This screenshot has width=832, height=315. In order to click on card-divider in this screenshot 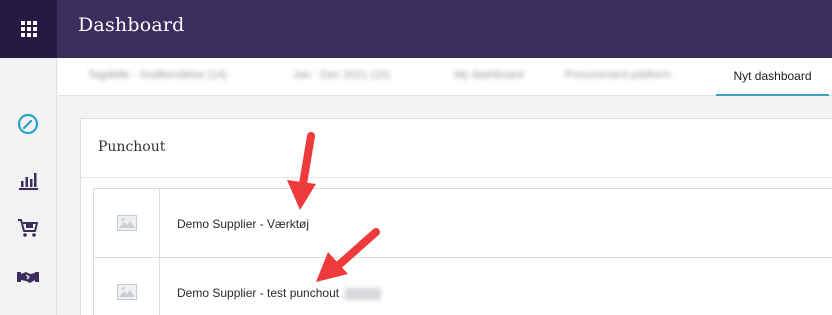, I will do `click(456, 177)`.